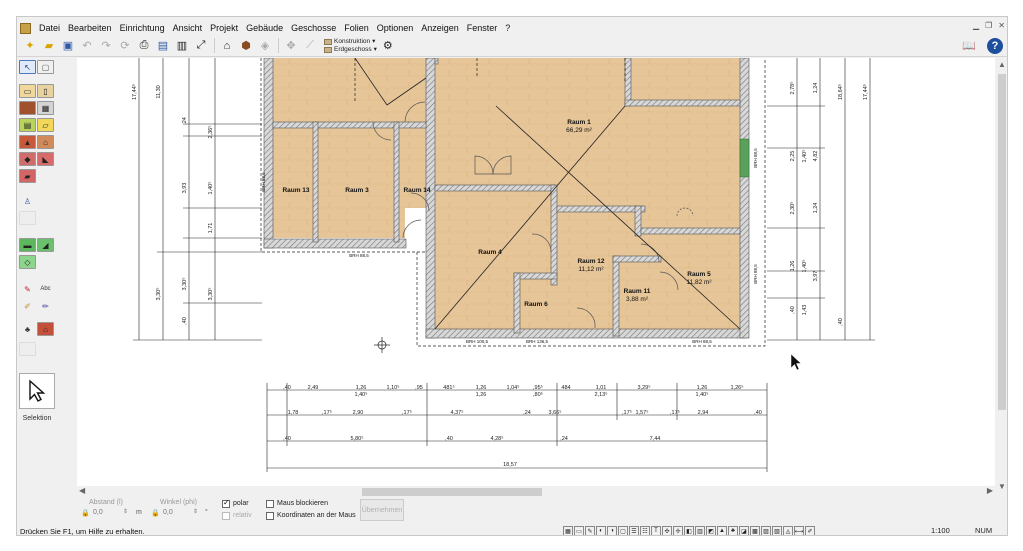 This screenshot has width=1023, height=551. Describe the element at coordinates (226, 516) in the screenshot. I see `relativ-checkbox` at that location.